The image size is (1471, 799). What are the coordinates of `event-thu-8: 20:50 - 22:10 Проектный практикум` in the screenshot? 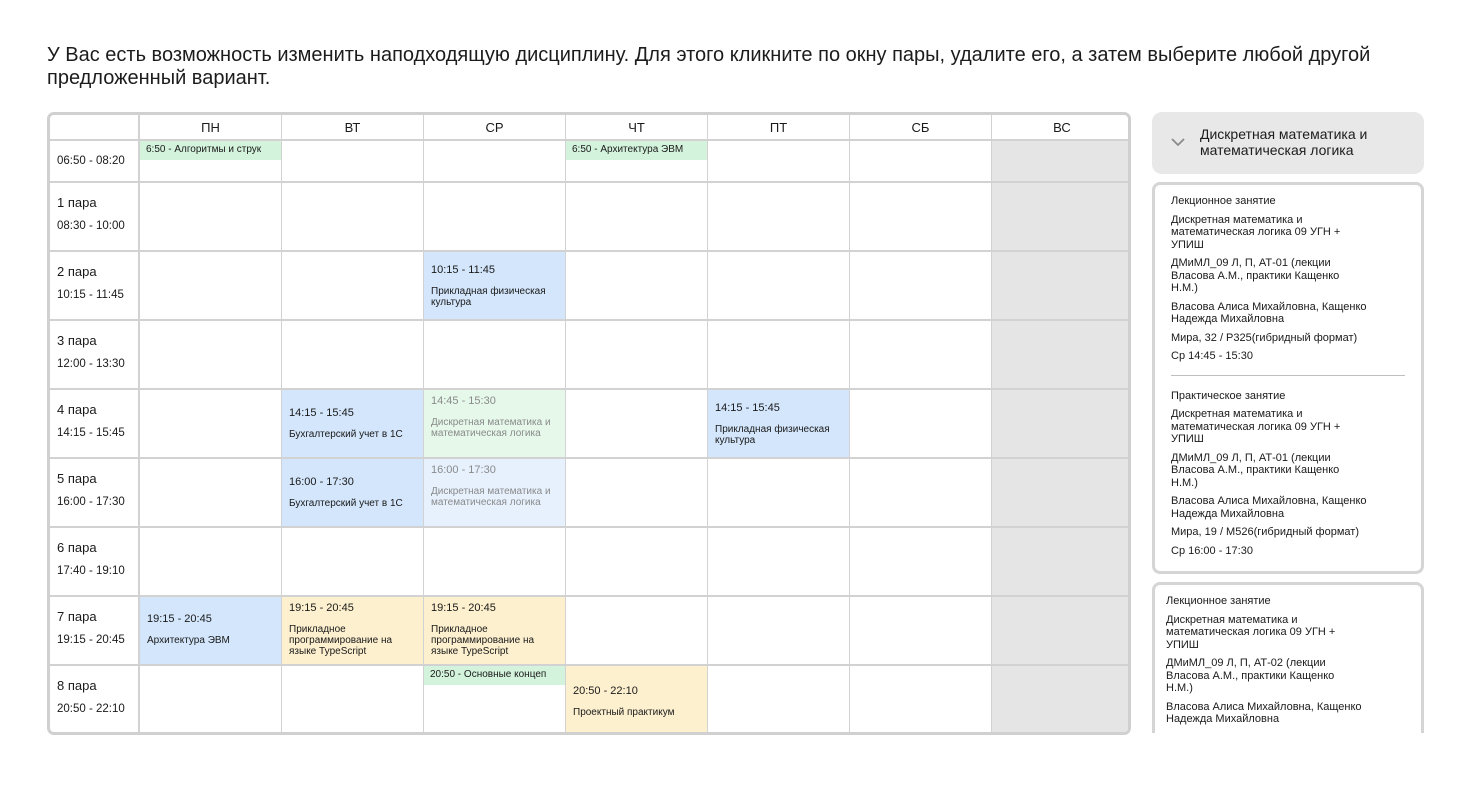 It's located at (636, 699).